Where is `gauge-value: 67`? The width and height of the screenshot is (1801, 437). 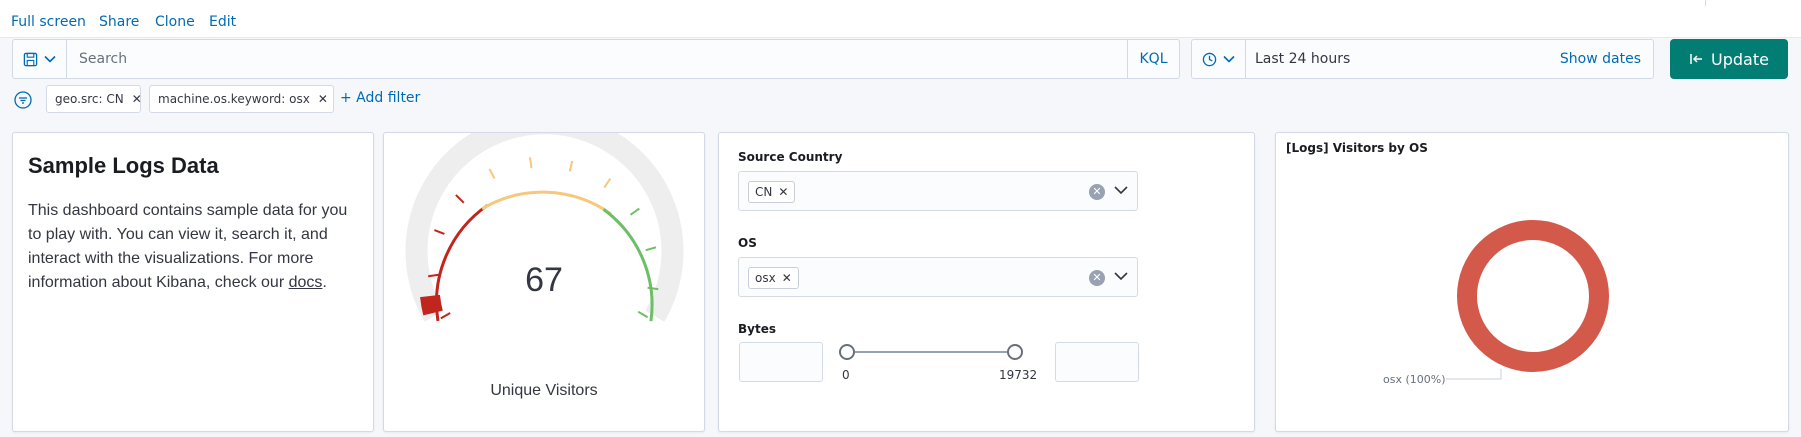
gauge-value: 67 is located at coordinates (544, 280).